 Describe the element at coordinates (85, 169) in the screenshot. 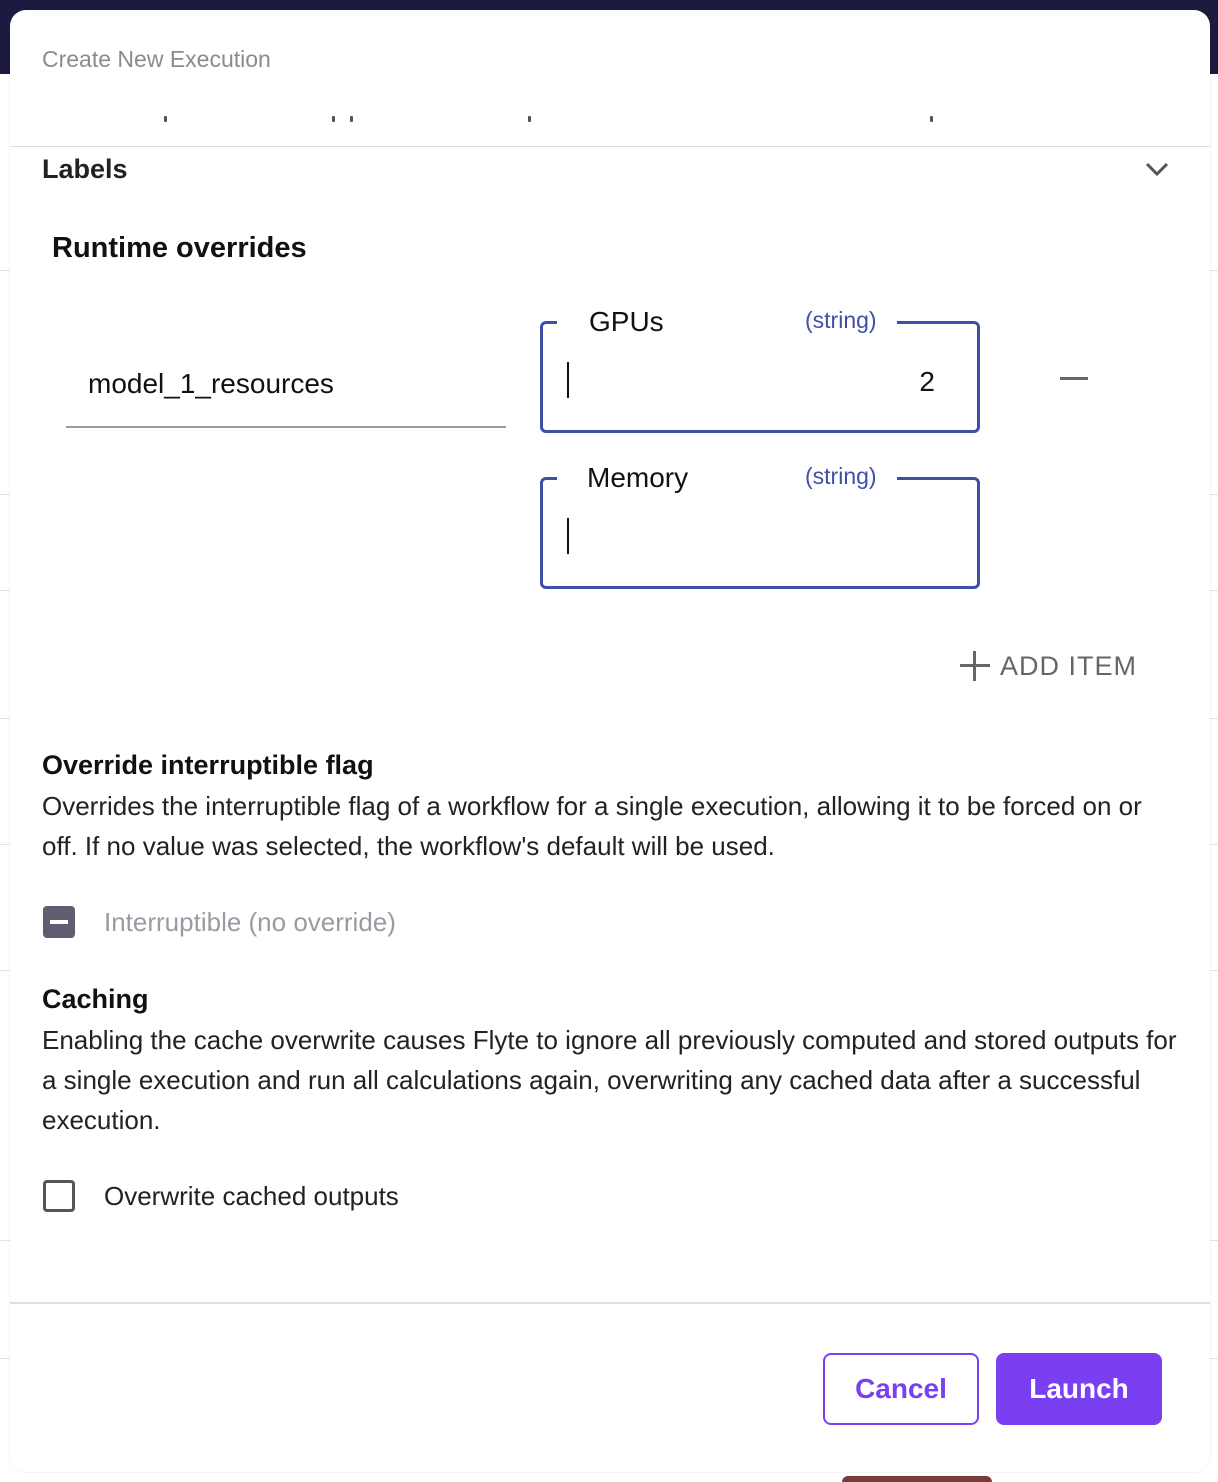

I see `labels-title: Labels` at that location.